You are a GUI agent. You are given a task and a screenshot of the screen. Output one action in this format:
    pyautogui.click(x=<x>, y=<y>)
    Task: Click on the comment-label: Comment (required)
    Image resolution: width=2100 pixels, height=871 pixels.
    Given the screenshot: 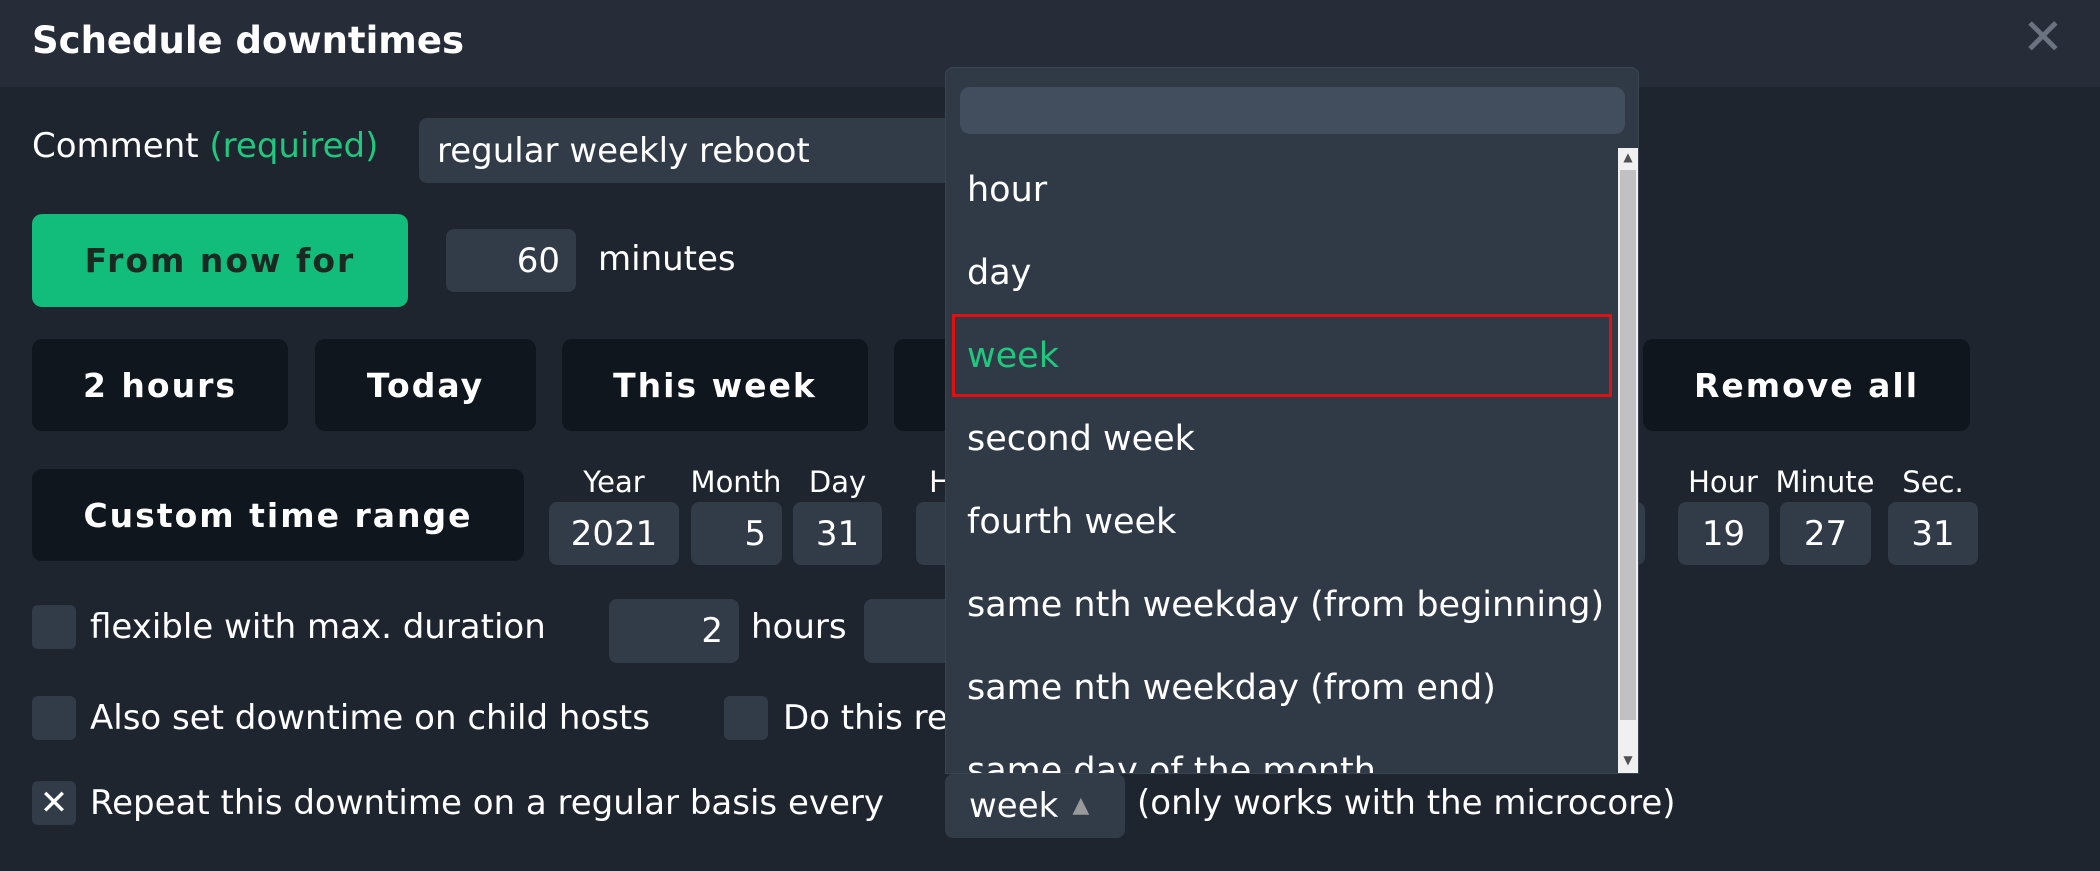 What is the action you would take?
    pyautogui.click(x=205, y=146)
    